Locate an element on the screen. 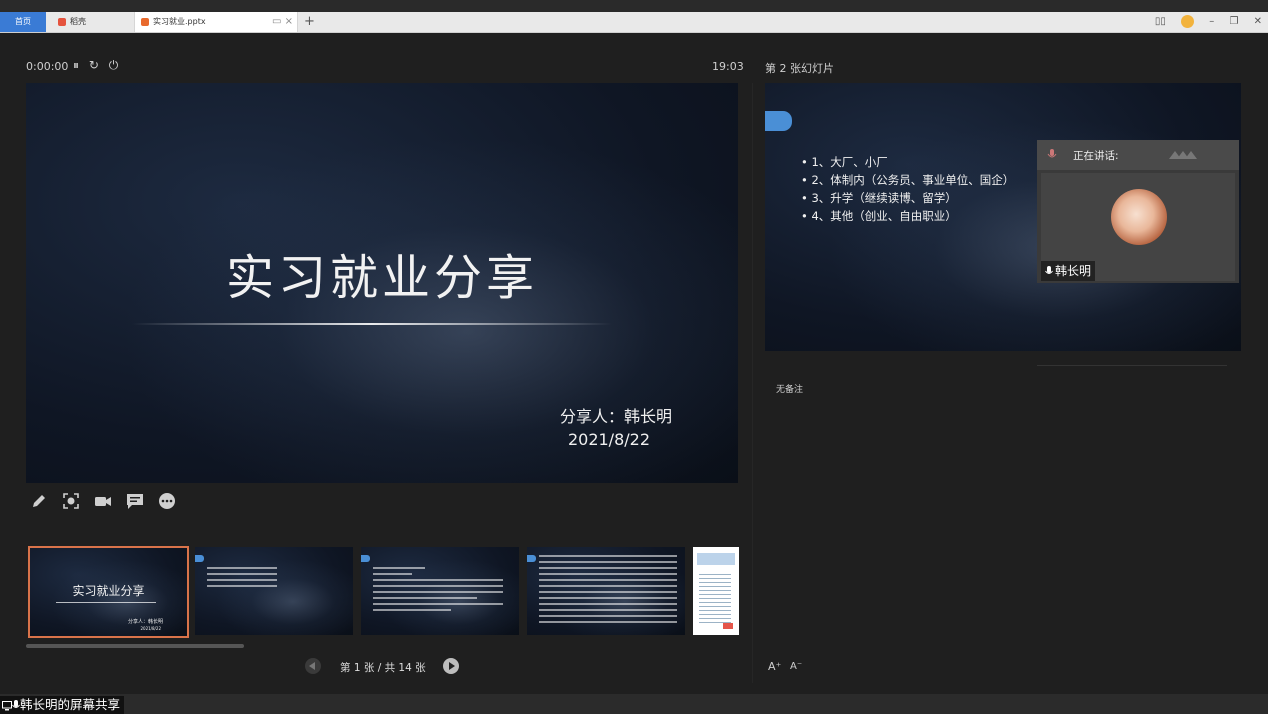  thumbnail-1: 实习就业分享 分享人：韩长明 2021/8/22 is located at coordinates (108, 592).